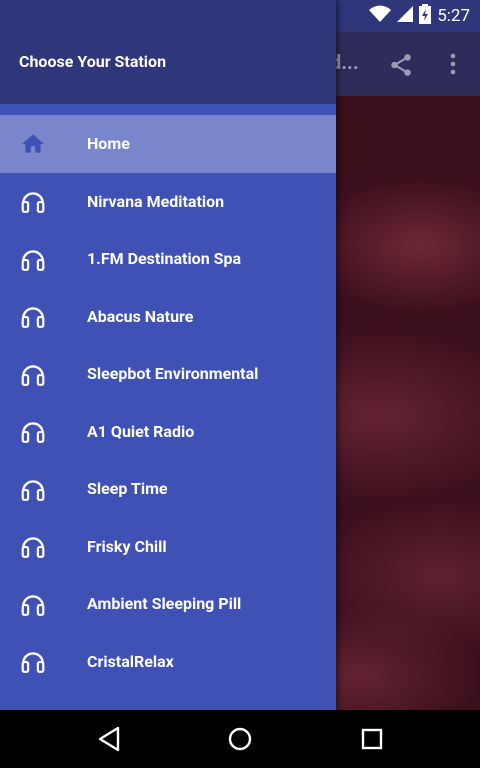 The height and width of the screenshot is (768, 480). Describe the element at coordinates (173, 374) in the screenshot. I see `menu-item-label: Sleepbot Environmental` at that location.